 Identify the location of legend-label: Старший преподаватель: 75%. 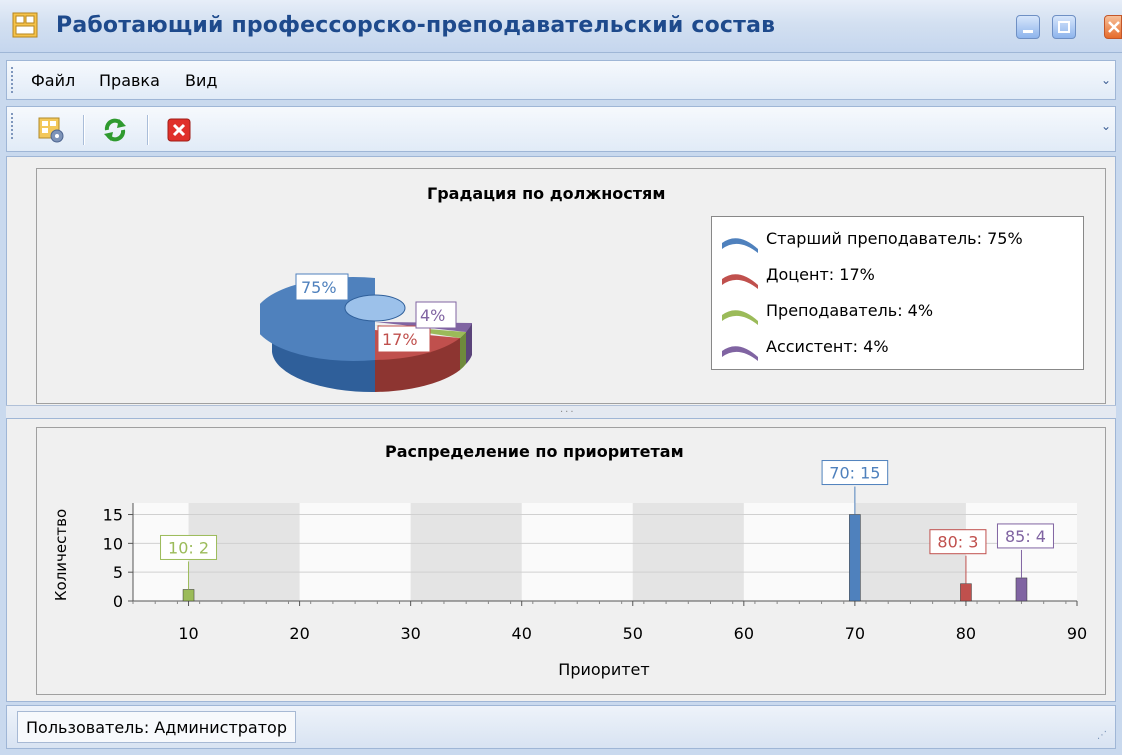
(894, 238).